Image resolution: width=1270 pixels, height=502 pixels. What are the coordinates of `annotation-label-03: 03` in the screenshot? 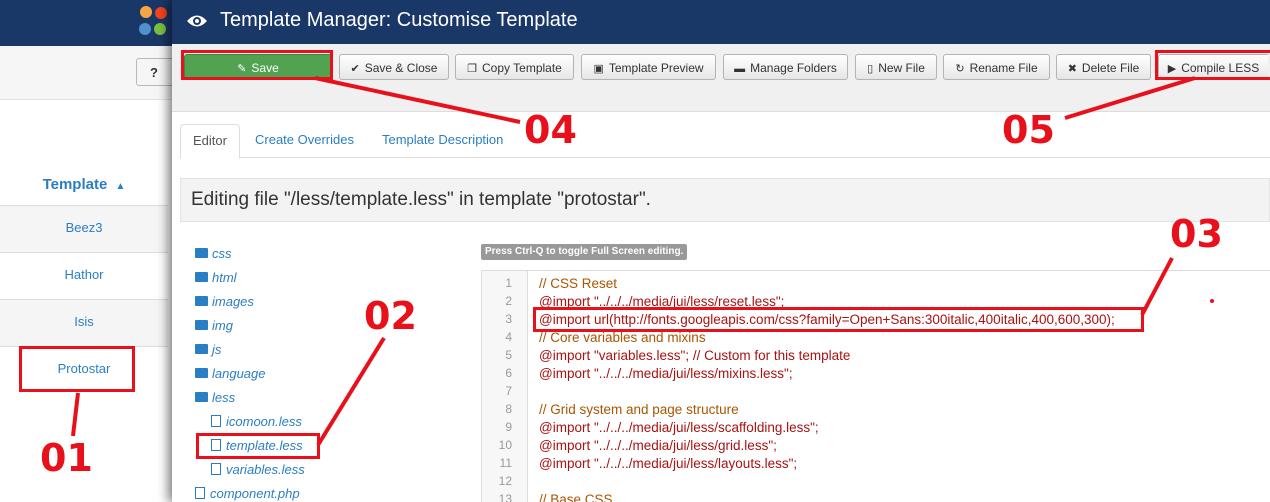 It's located at (1196, 234).